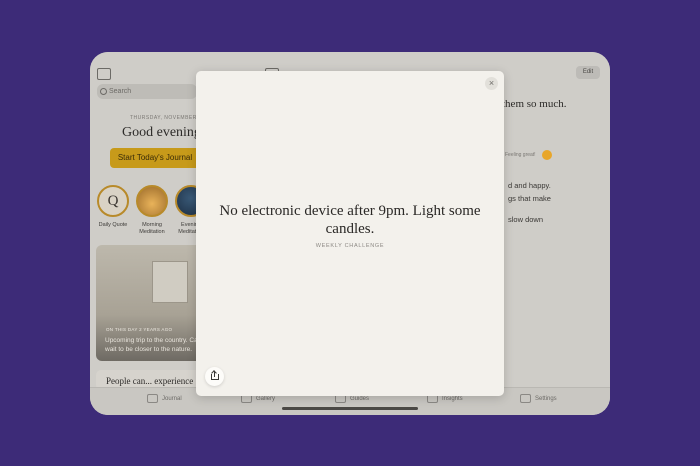 The height and width of the screenshot is (466, 700). Describe the element at coordinates (149, 349) in the screenshot. I see `memory-text-line: wait to be closer to the nature.` at that location.